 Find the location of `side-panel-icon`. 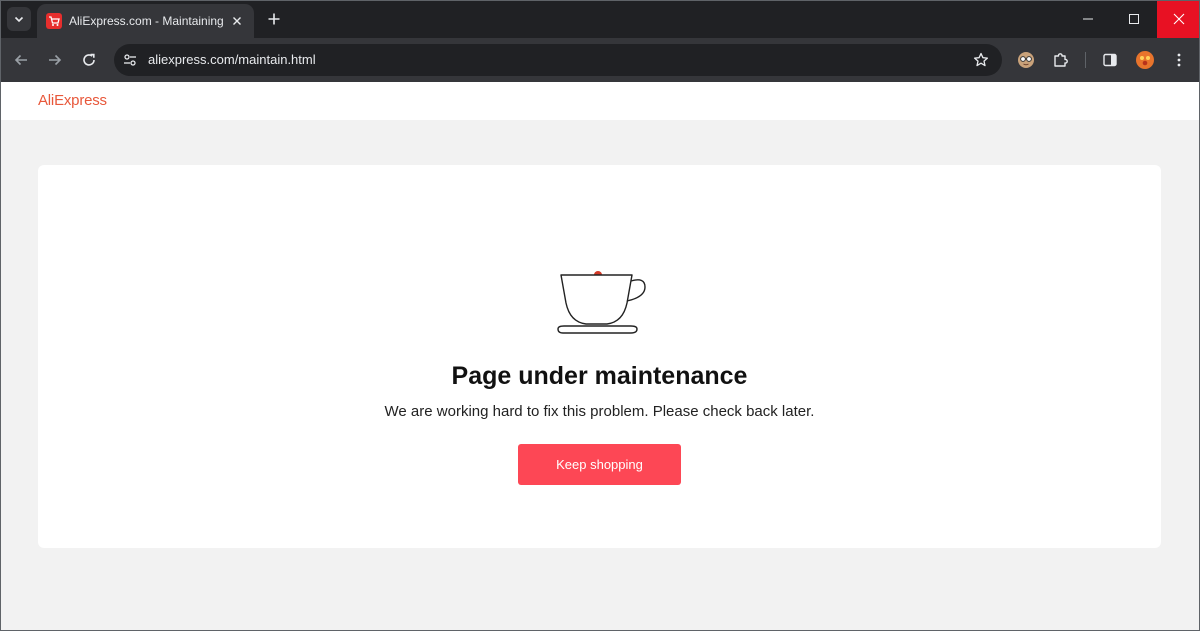

side-panel-icon is located at coordinates (1110, 60).